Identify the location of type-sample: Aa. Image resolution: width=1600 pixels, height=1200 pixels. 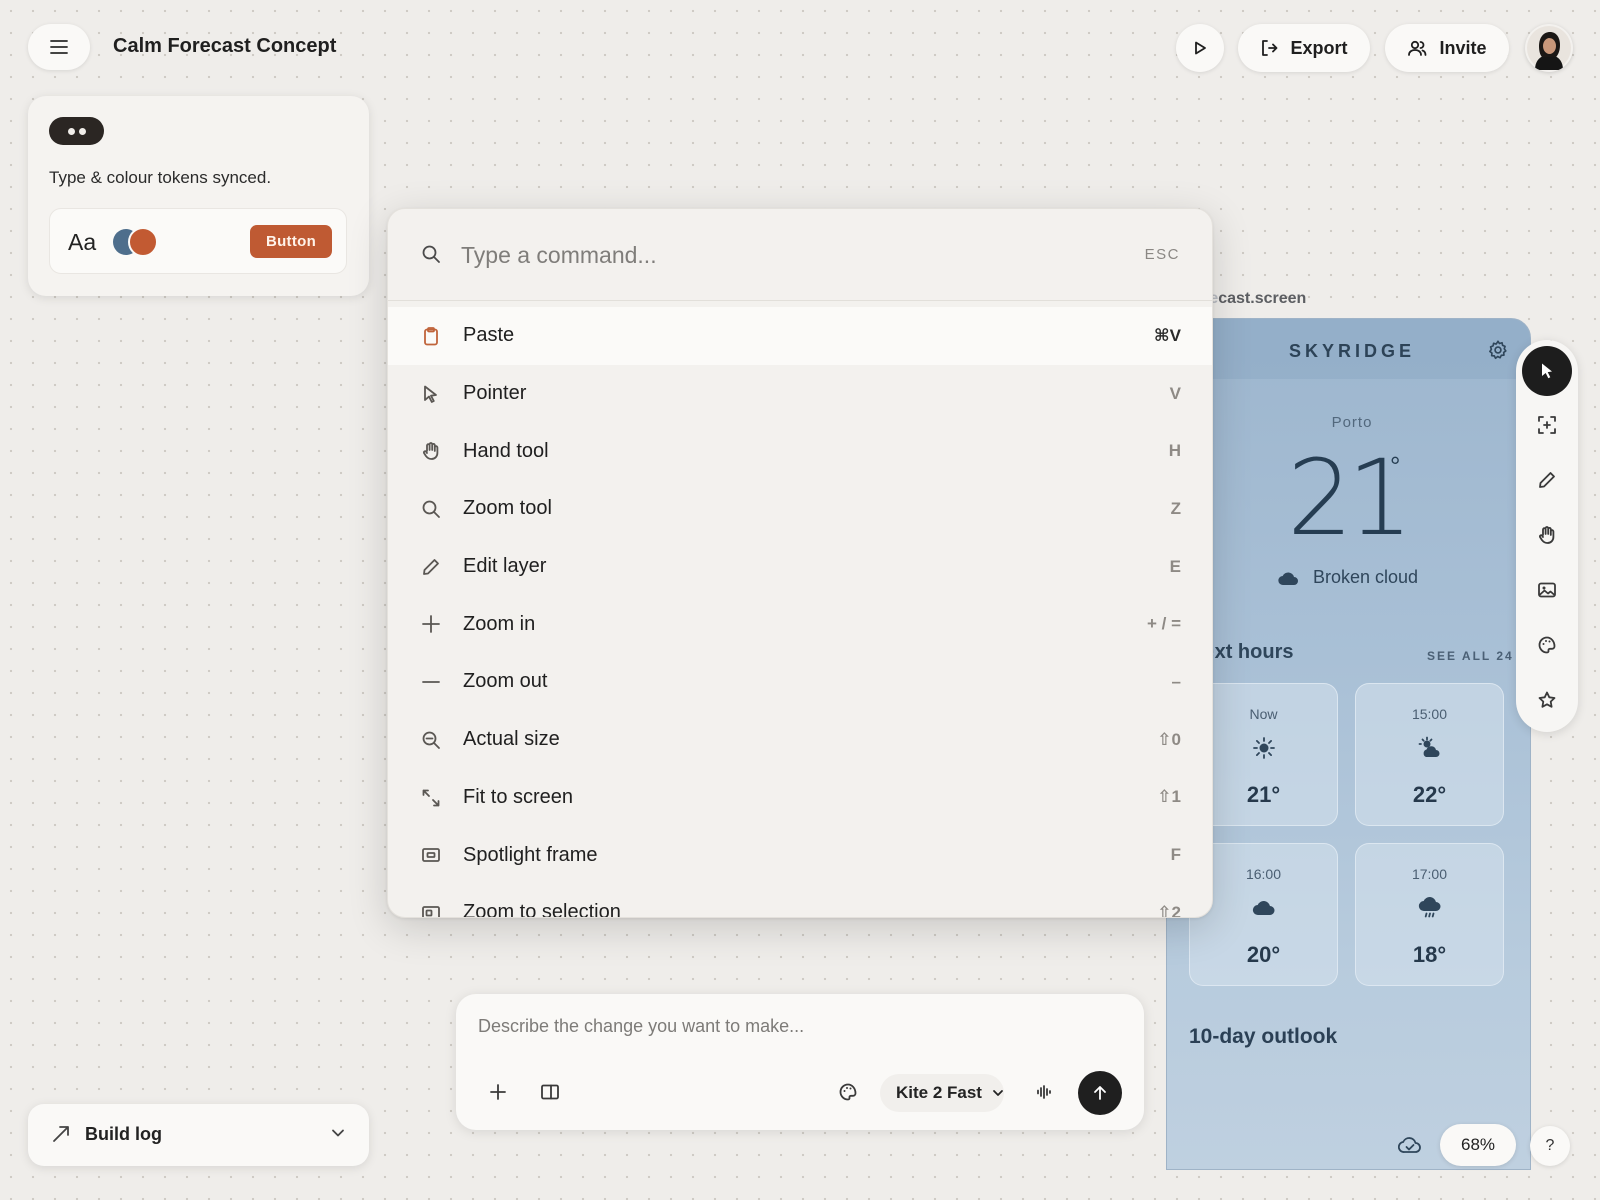
(82, 242).